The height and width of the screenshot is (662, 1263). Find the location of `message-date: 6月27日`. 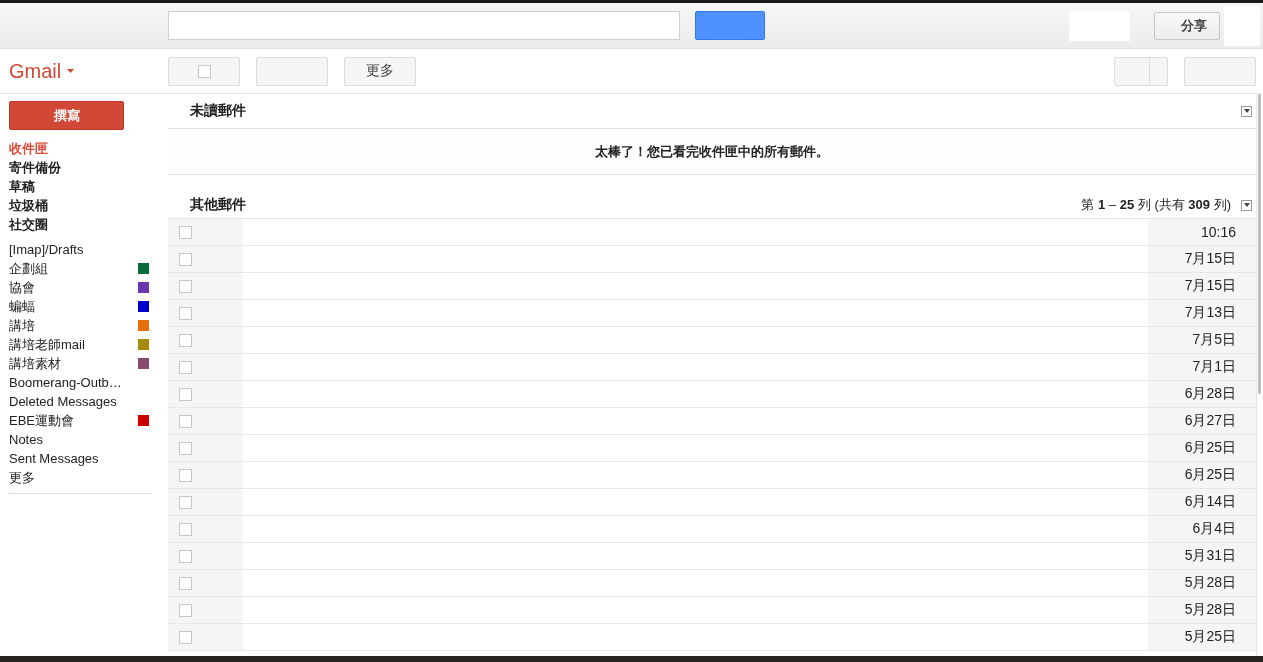

message-date: 6月27日 is located at coordinates (1210, 421).